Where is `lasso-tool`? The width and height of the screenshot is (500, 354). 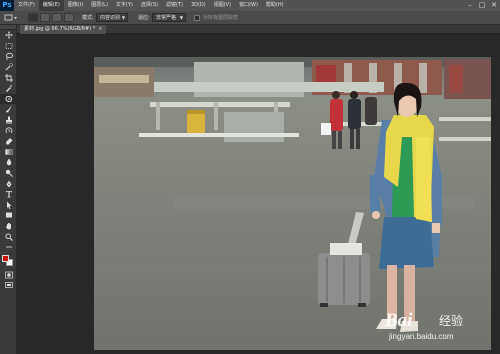
lasso-tool is located at coordinates (8, 56).